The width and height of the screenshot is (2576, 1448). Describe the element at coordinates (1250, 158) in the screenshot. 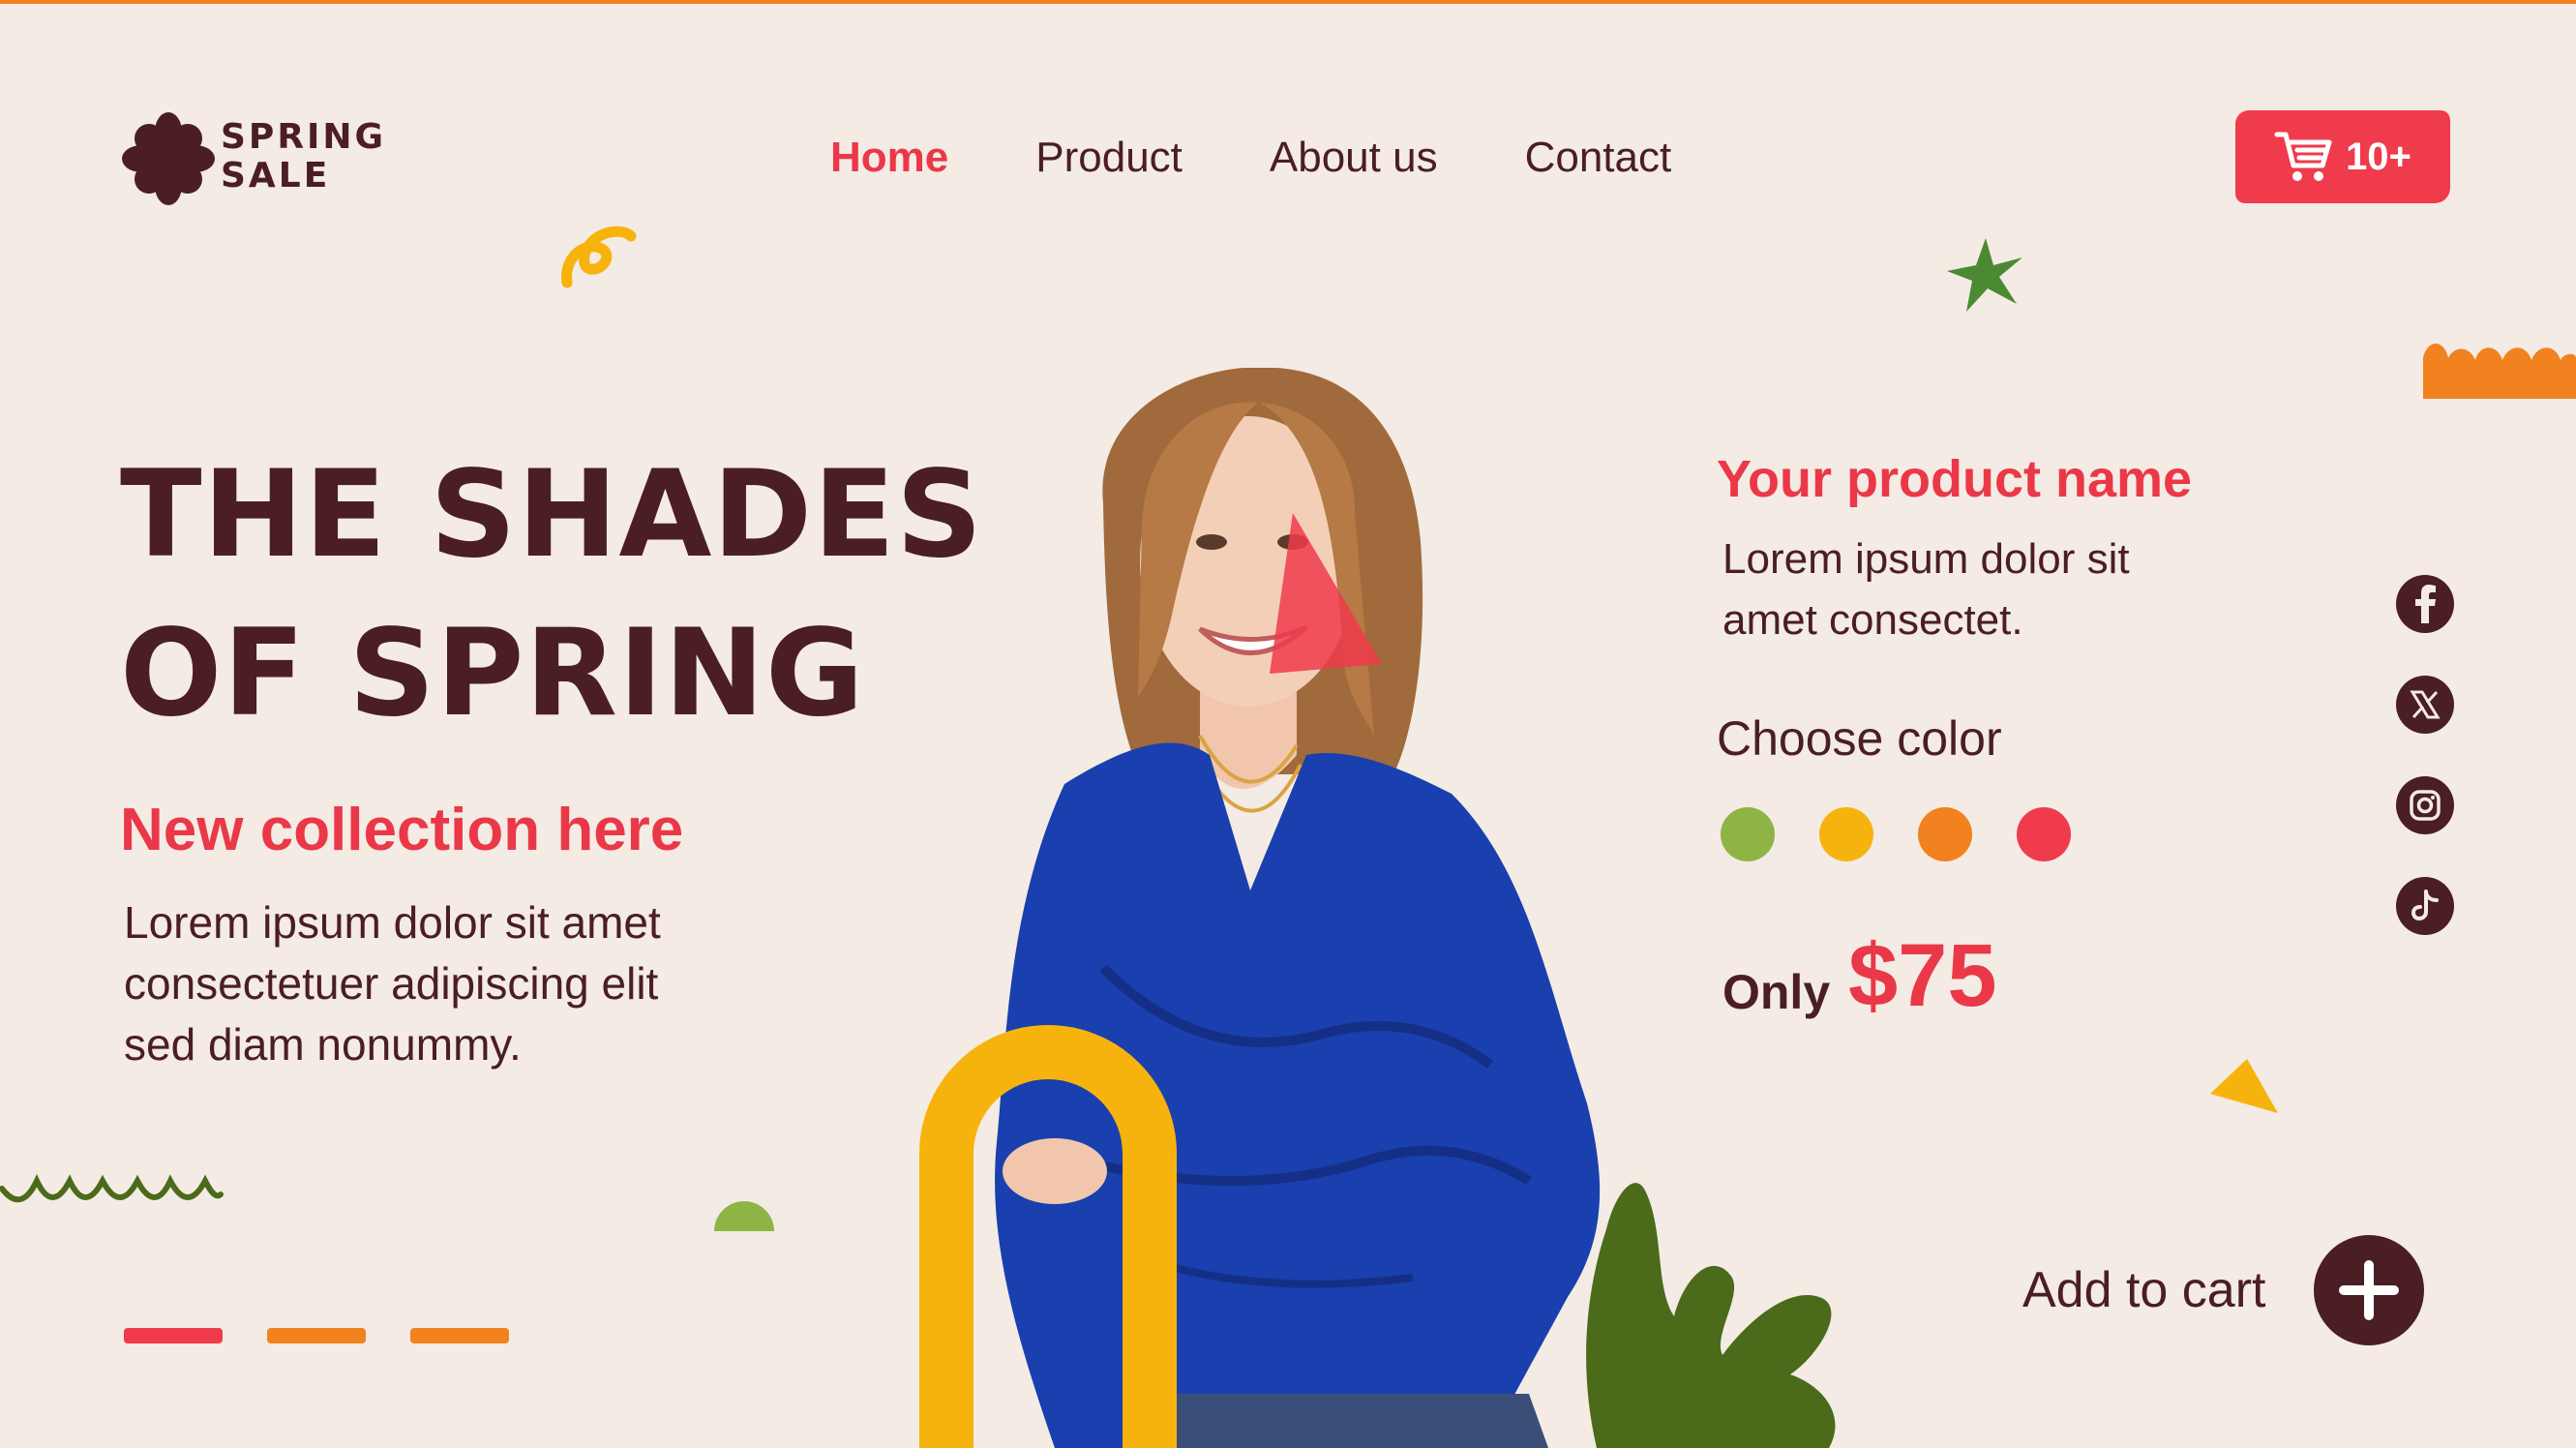

I see `main-nav: Home Product About us Contact` at that location.